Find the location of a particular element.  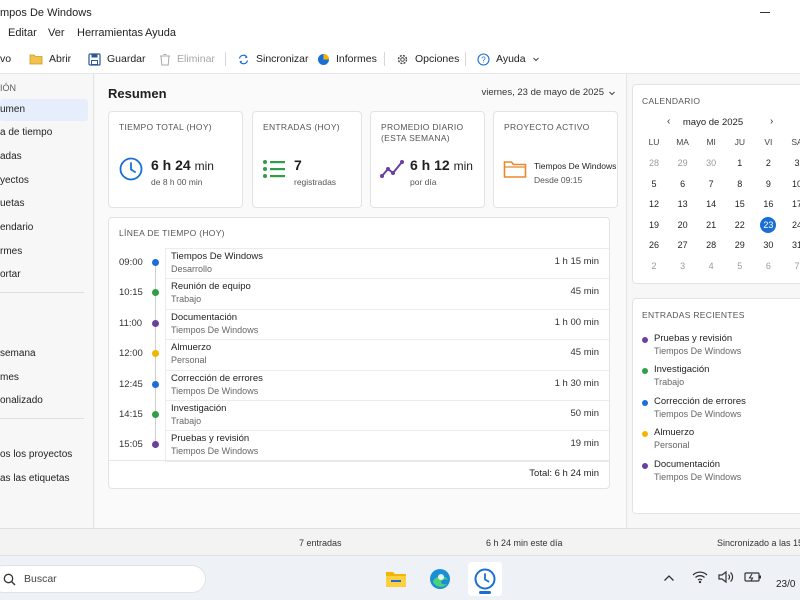

sidebar-item-exportar: ortar is located at coordinates (44, 275).